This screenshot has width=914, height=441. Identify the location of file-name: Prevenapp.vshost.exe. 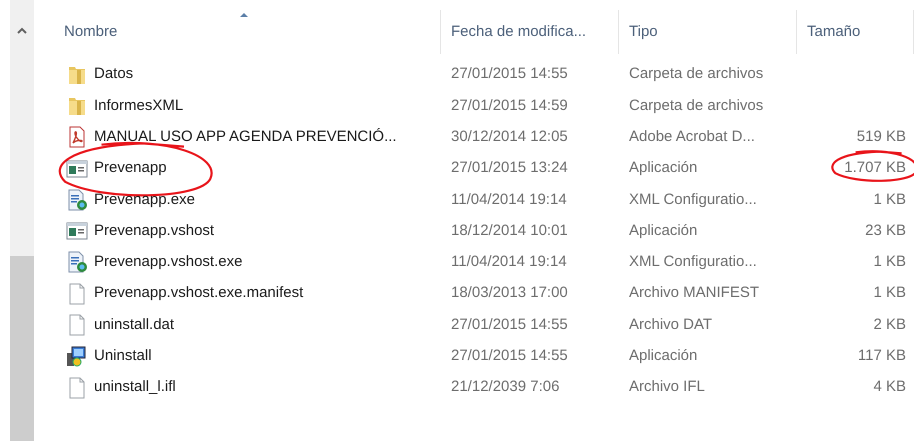
(168, 262).